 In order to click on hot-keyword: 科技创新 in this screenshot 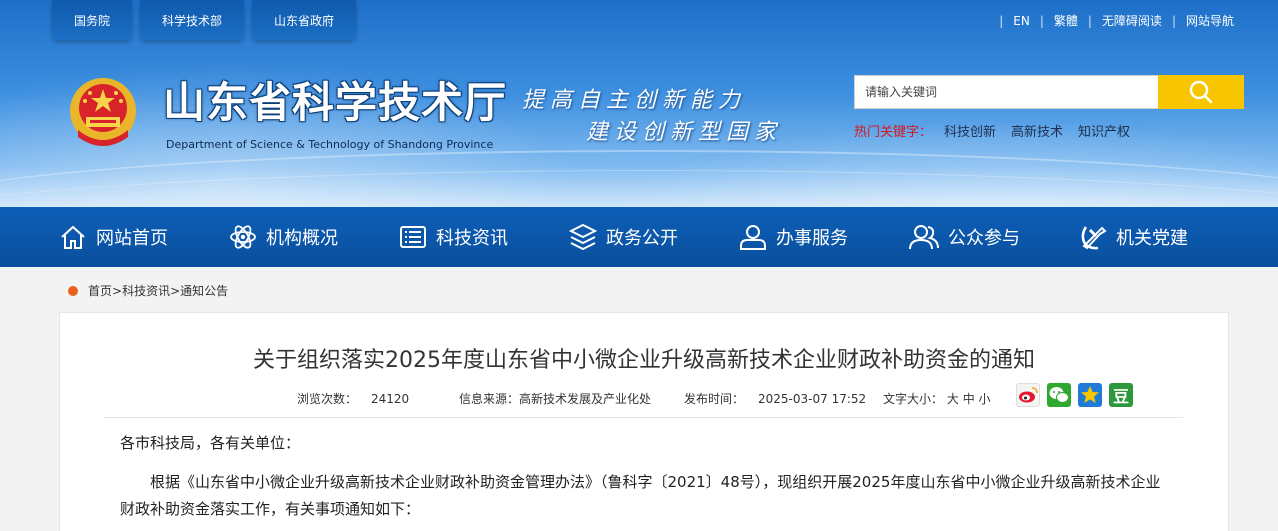, I will do `click(970, 130)`.